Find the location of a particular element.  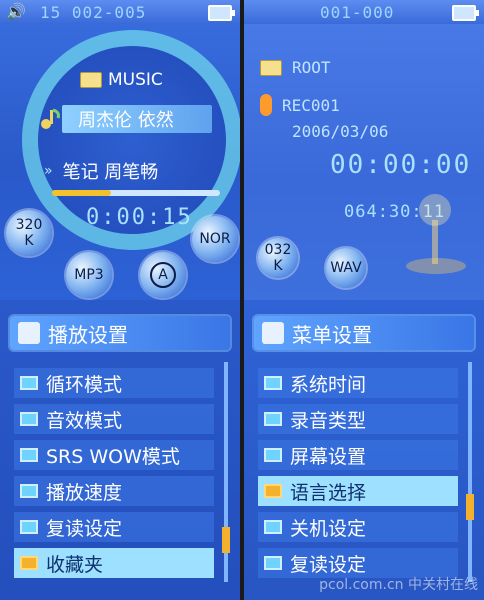

record-bitrate-button: 032 K is located at coordinates (278, 258).